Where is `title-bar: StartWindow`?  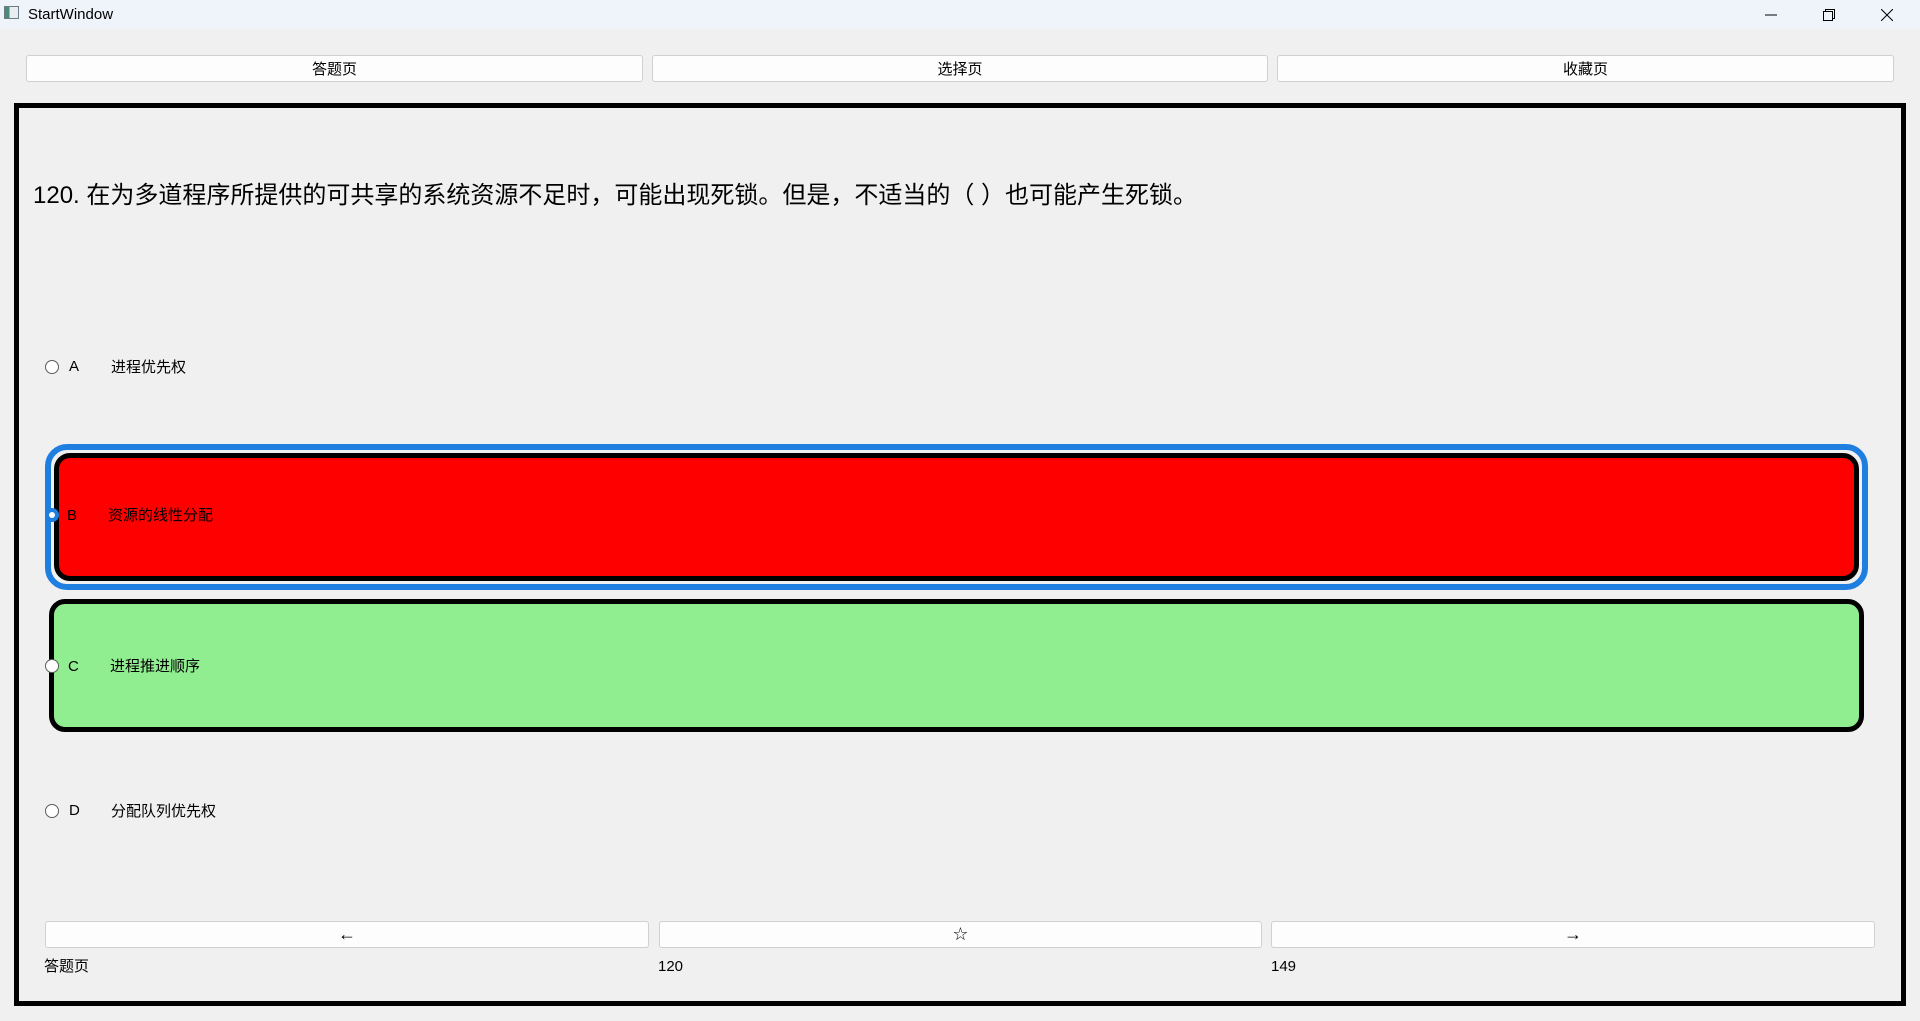 title-bar: StartWindow is located at coordinates (960, 14).